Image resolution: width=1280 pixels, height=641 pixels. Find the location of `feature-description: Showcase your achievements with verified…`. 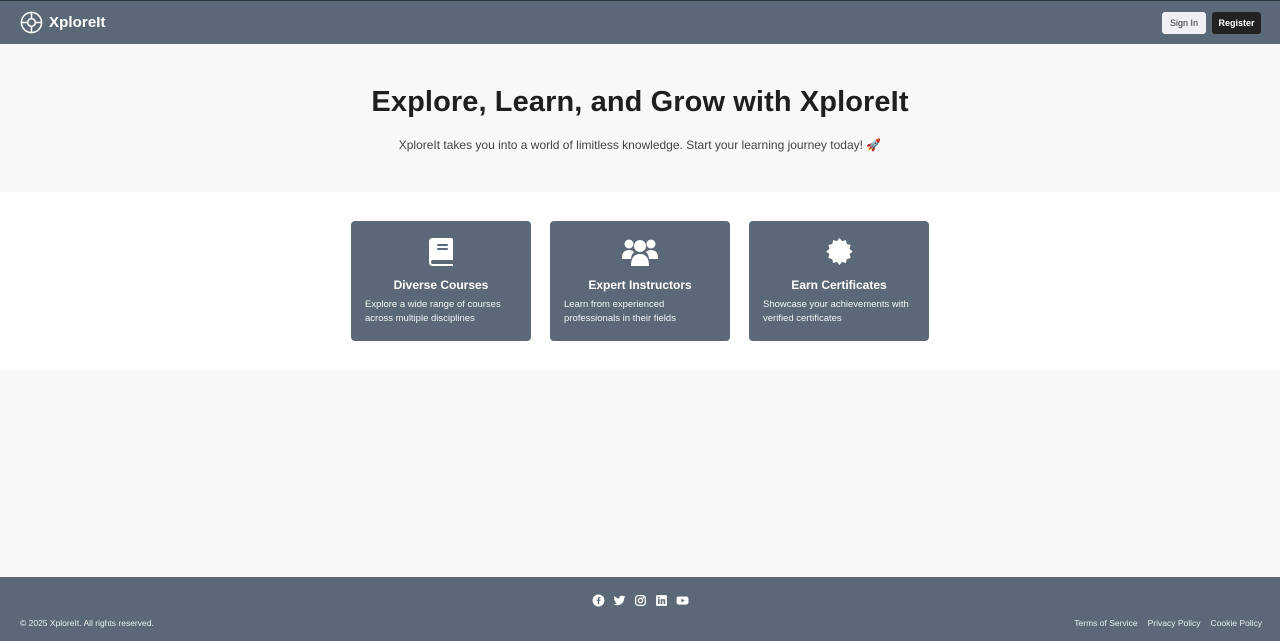

feature-description: Showcase your achievements with verified… is located at coordinates (836, 311).